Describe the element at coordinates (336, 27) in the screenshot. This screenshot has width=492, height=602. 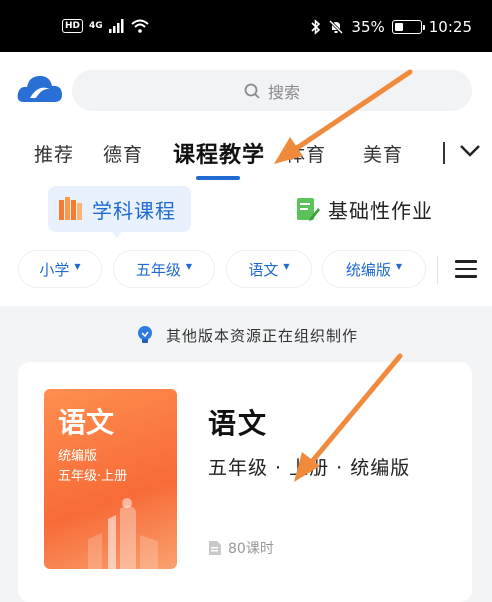
I see `mute-bell-icon` at that location.